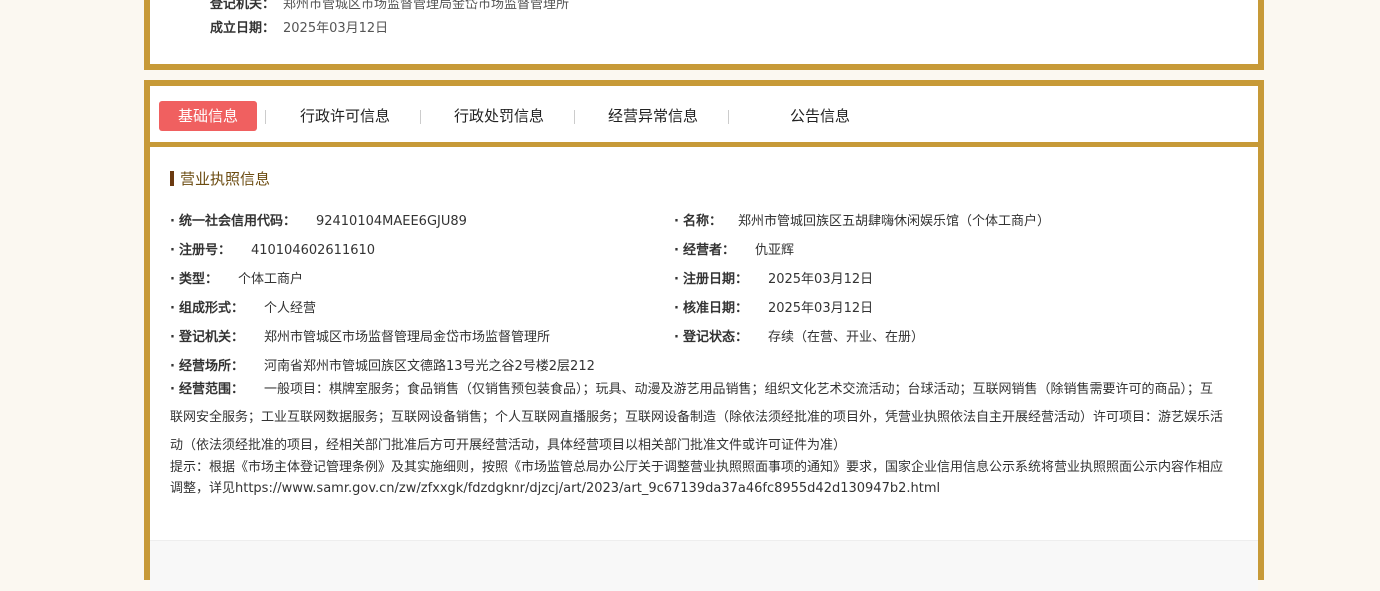 The image size is (1380, 591). I want to click on field-type: · 类型： 个体工商户, so click(236, 279).